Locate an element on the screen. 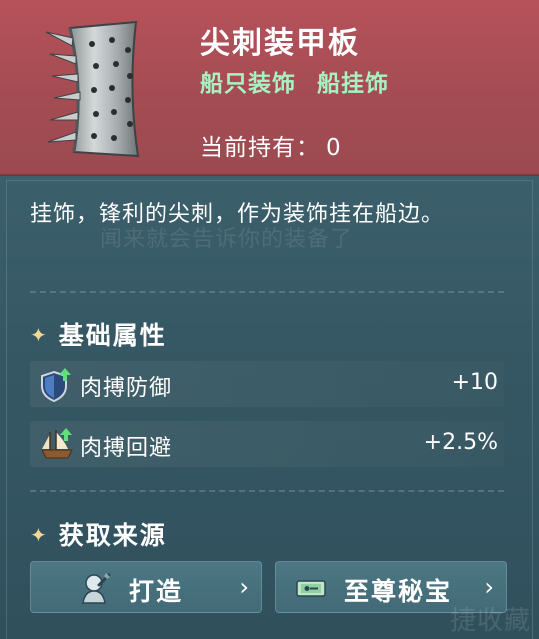 The width and height of the screenshot is (539, 639). stat-value: +10 is located at coordinates (474, 382).